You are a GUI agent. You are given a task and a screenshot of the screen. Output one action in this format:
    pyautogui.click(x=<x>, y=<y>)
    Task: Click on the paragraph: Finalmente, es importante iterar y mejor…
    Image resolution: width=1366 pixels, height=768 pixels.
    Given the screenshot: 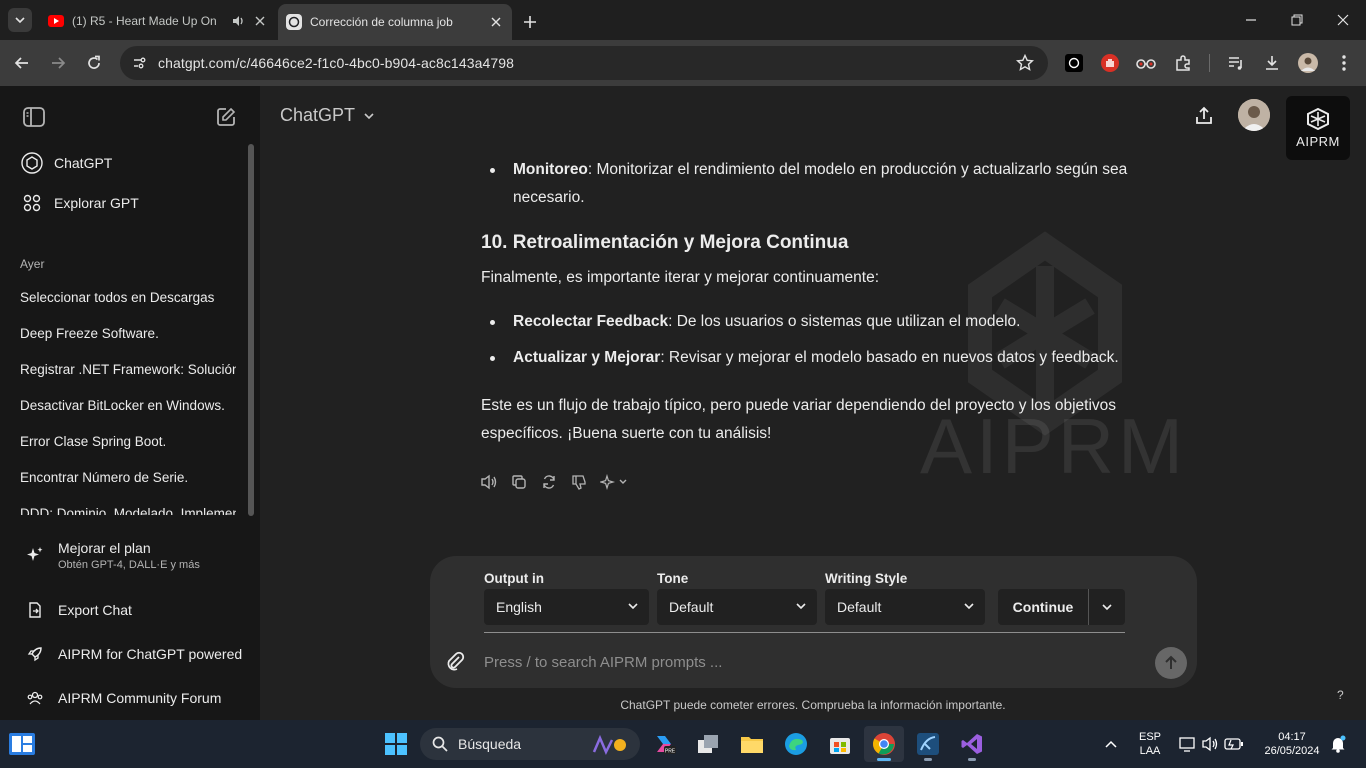 What is the action you would take?
    pyautogui.click(x=680, y=277)
    